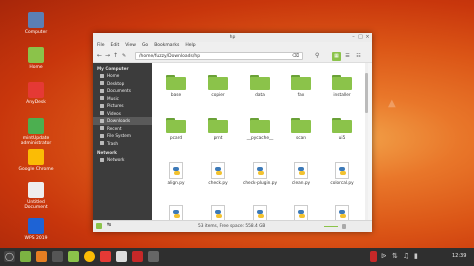  What do you see at coordinates (176, 95) in the screenshot?
I see `file-name: base` at bounding box center [176, 95].